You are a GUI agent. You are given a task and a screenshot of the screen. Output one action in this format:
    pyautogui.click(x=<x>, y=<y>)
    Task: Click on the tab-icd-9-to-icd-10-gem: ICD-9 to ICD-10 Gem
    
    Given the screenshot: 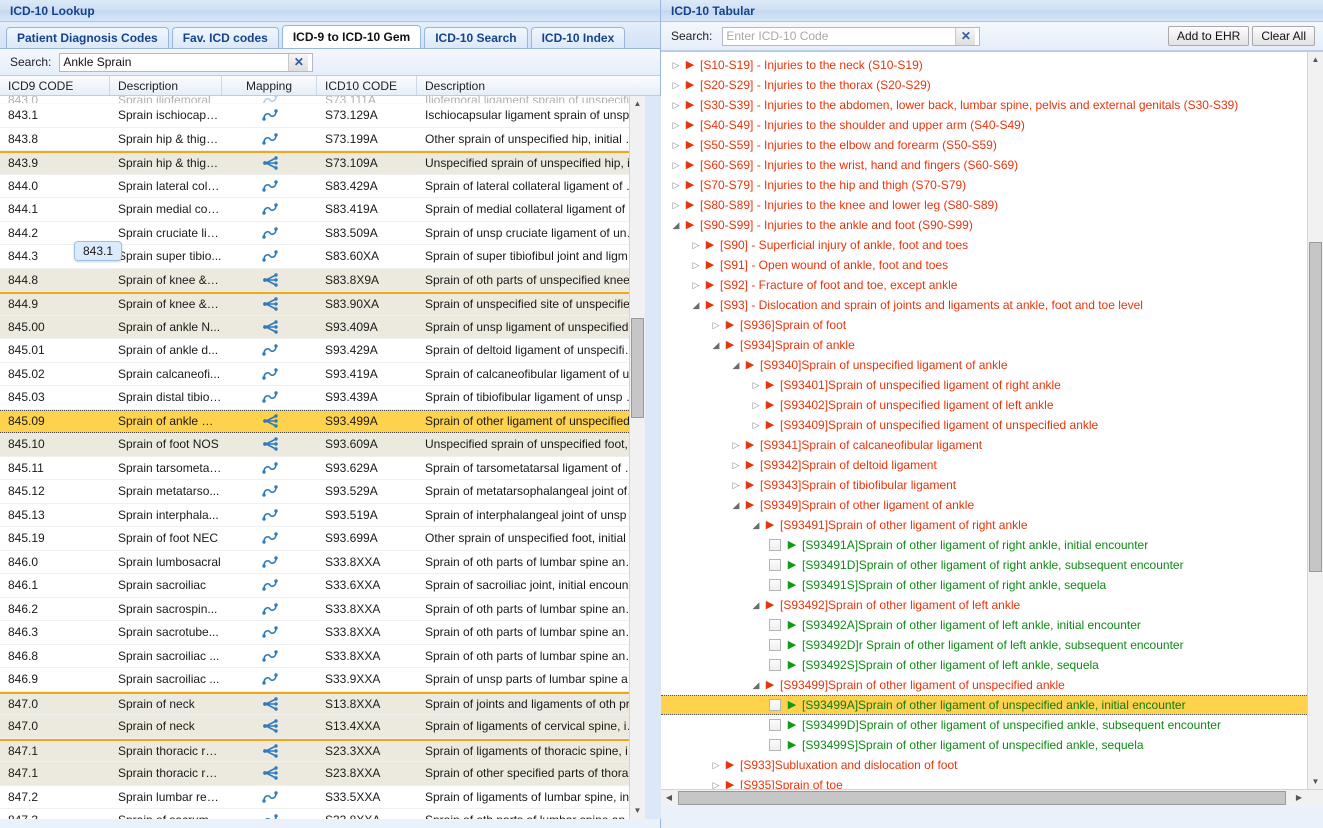 What is the action you would take?
    pyautogui.click(x=351, y=36)
    